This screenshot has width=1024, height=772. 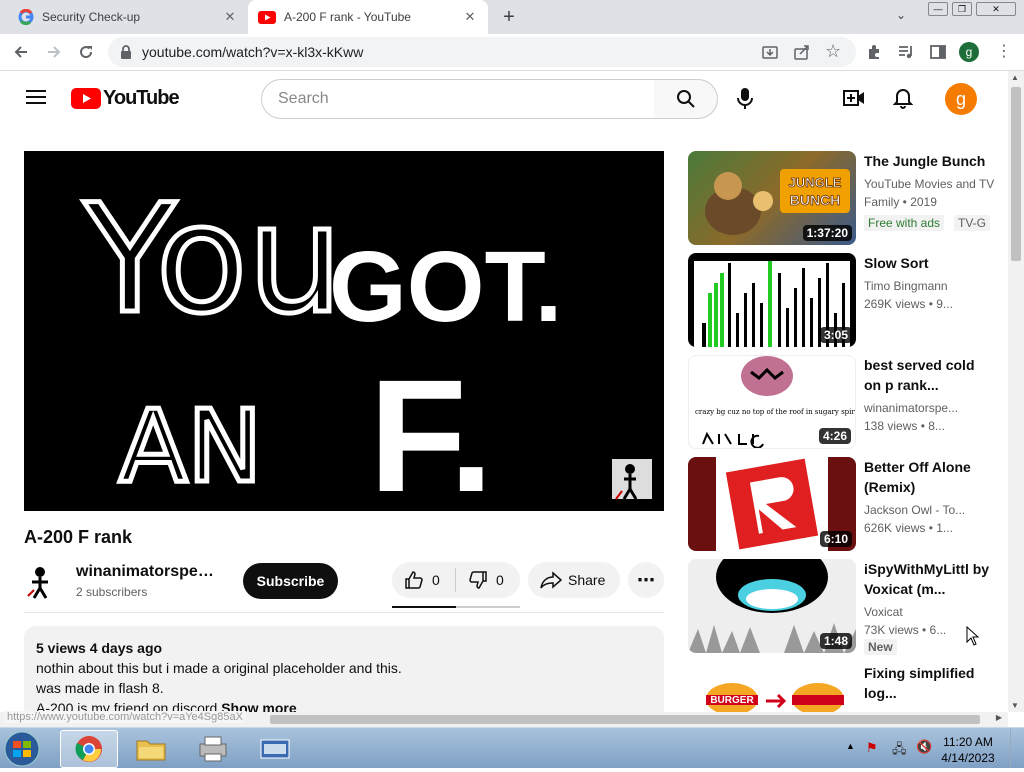 What do you see at coordinates (431, 428) in the screenshot?
I see `frame-text-f: F.` at bounding box center [431, 428].